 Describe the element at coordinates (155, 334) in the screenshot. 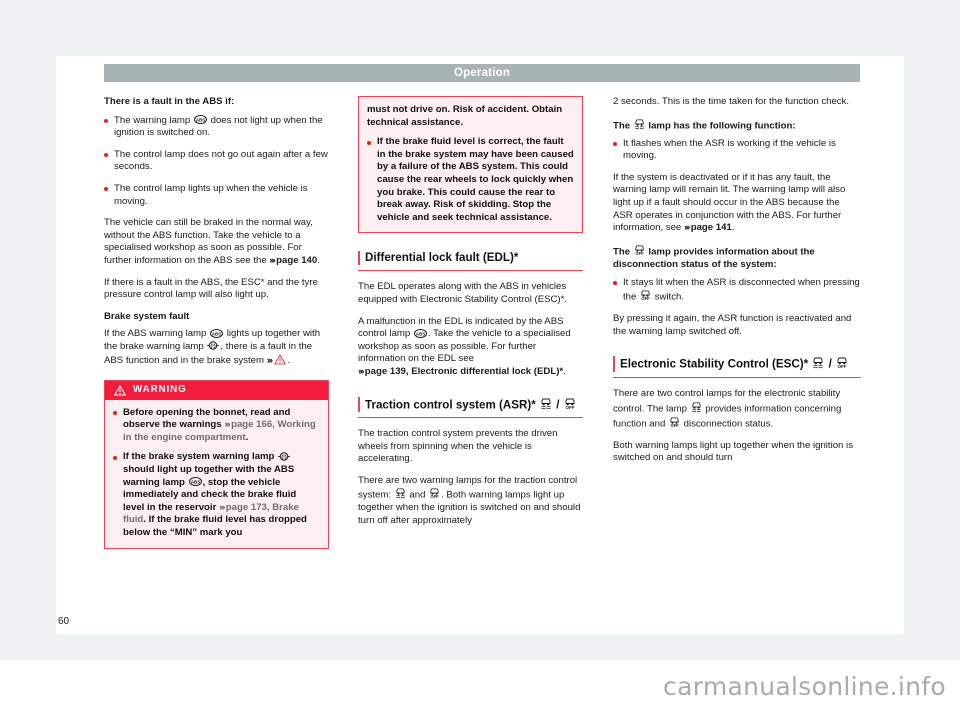

I see `paragraph-text-a: If the ABS warning lamp` at that location.